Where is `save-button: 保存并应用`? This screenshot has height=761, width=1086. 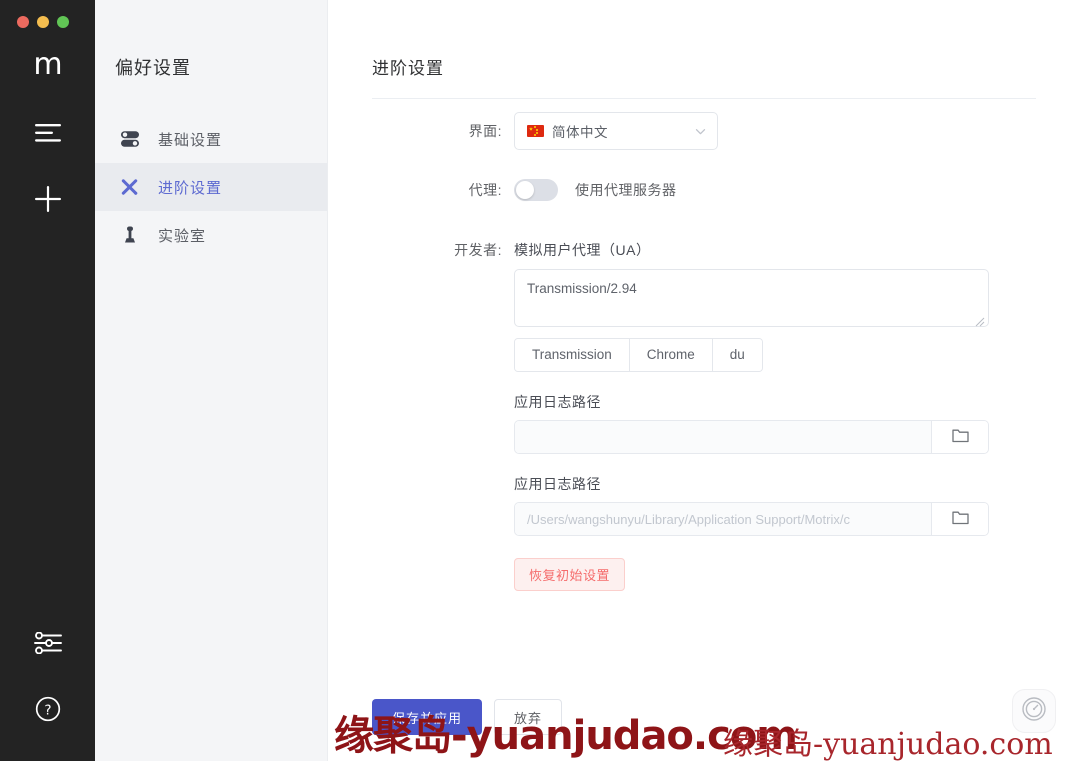
save-button: 保存并应用 is located at coordinates (427, 717).